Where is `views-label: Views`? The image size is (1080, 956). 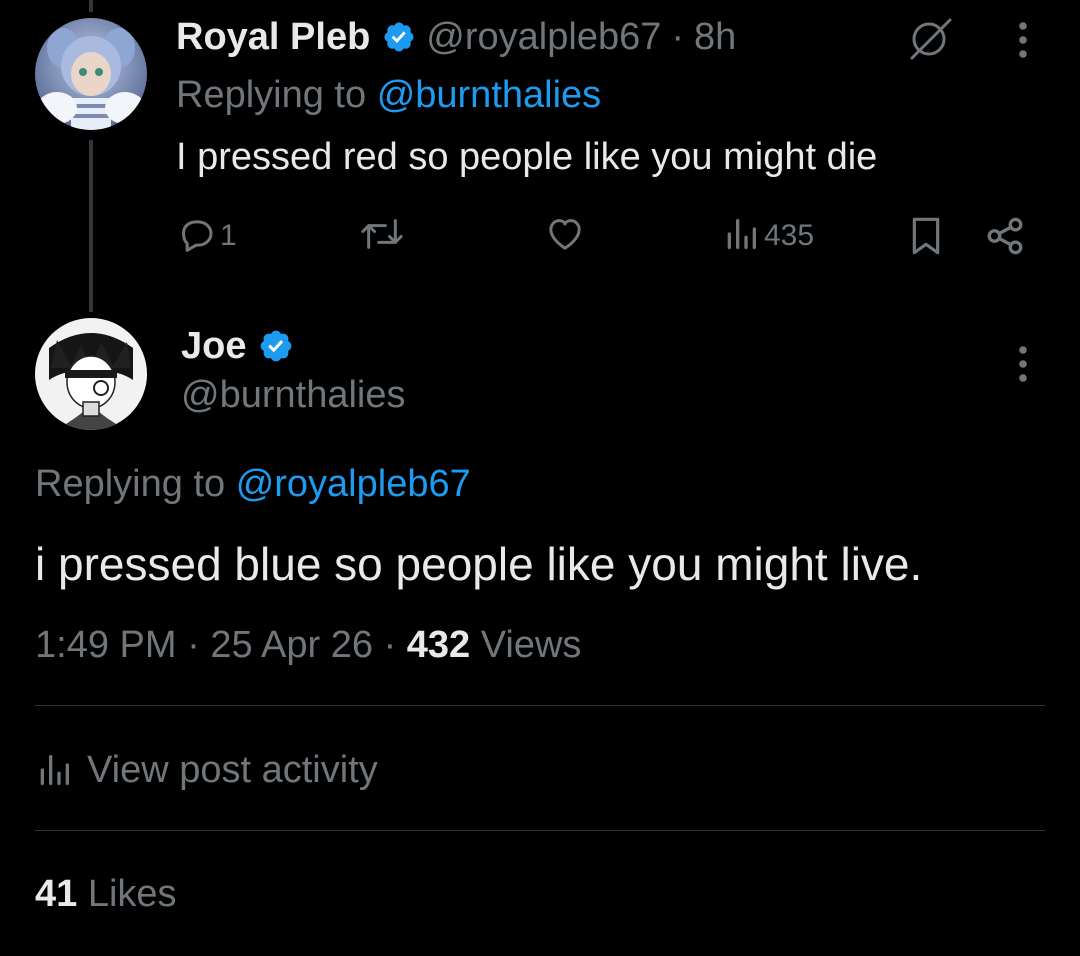 views-label: Views is located at coordinates (531, 645).